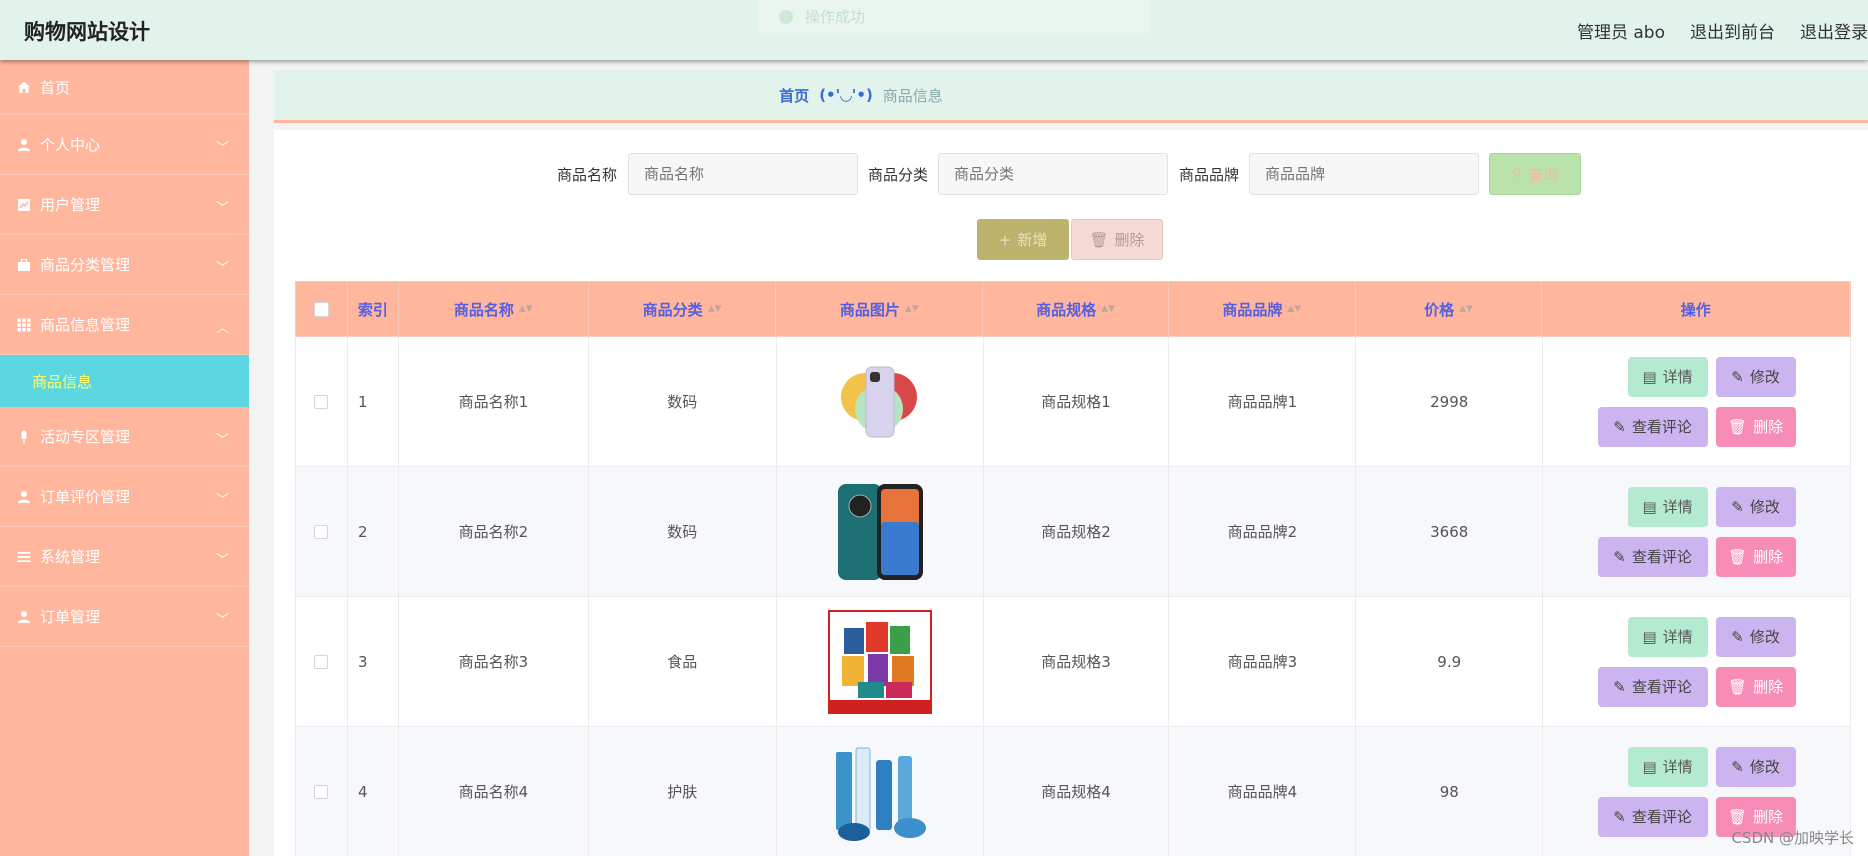  What do you see at coordinates (912, 95) in the screenshot?
I see `breadcrumb-current: 商品信息` at bounding box center [912, 95].